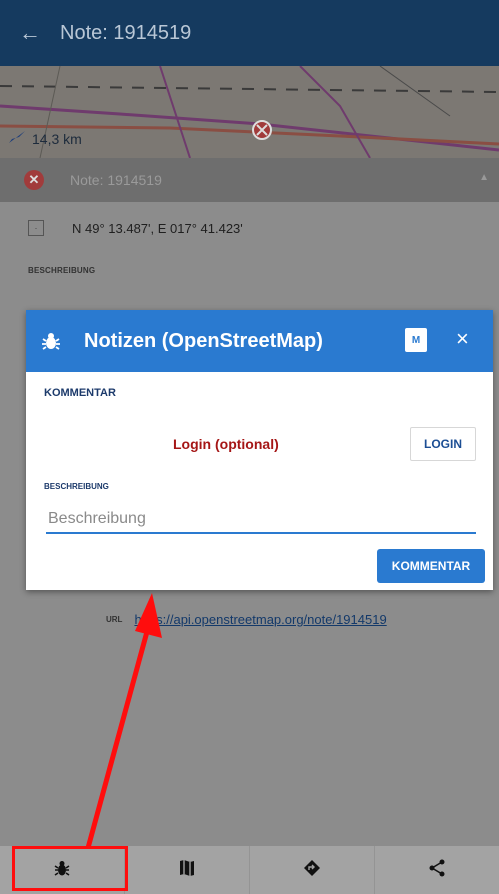  I want to click on login-optional-text: Login (optional), so click(226, 444).